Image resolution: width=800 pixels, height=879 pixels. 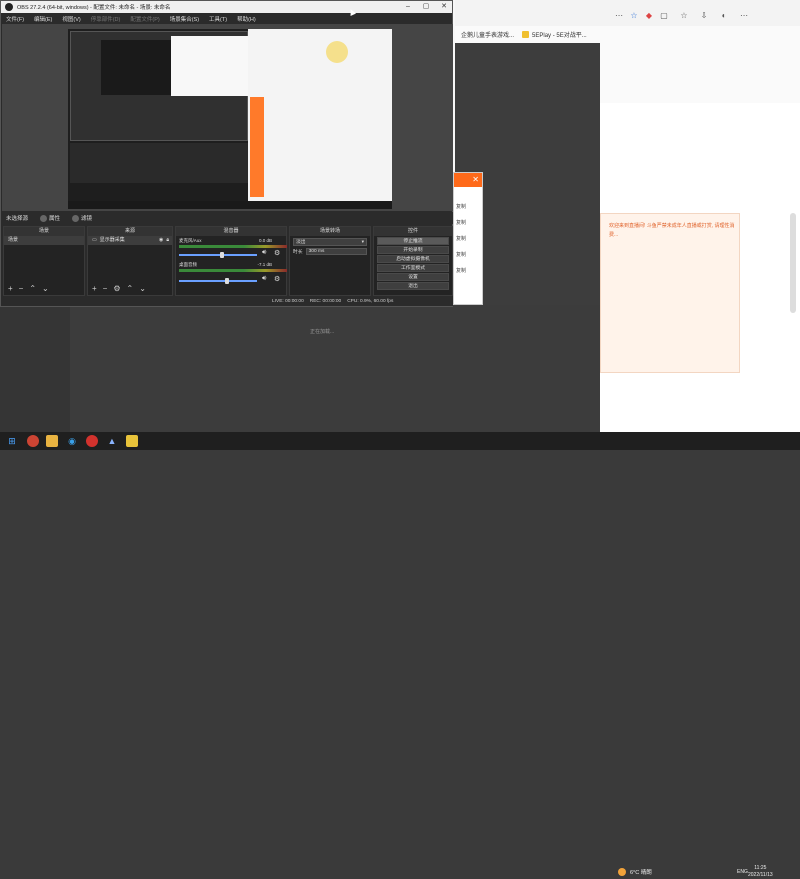 I want to click on transition-select: 淡出 ▾, so click(x=330, y=242).